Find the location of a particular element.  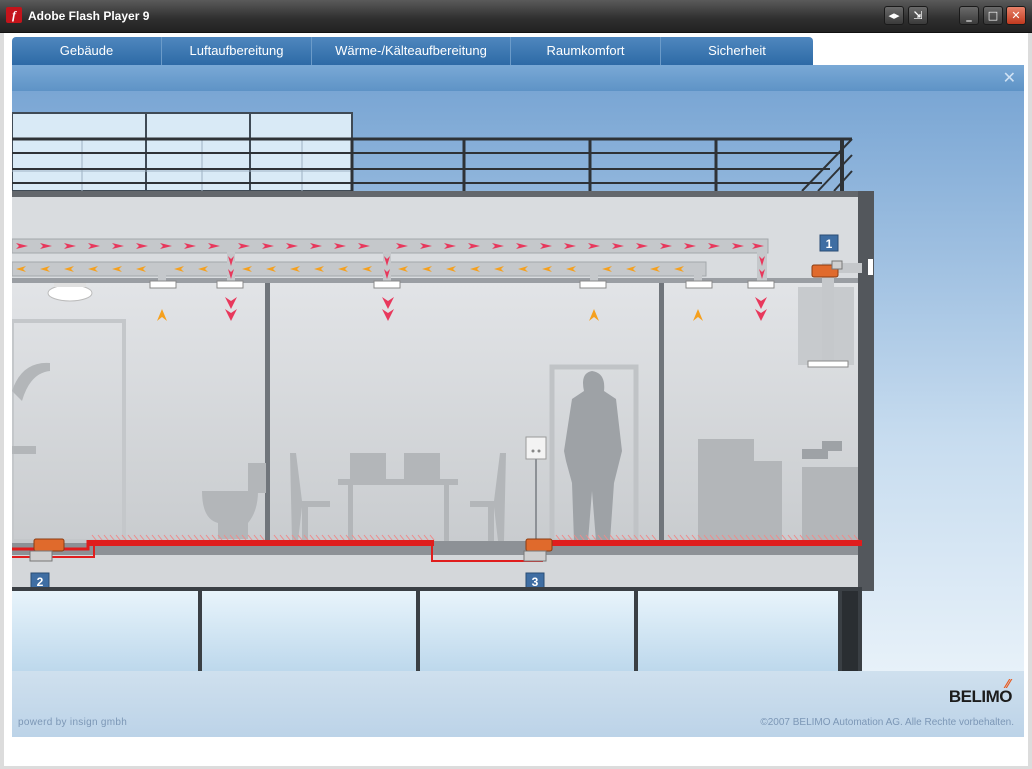

close-button: ✕ is located at coordinates (1016, 15).